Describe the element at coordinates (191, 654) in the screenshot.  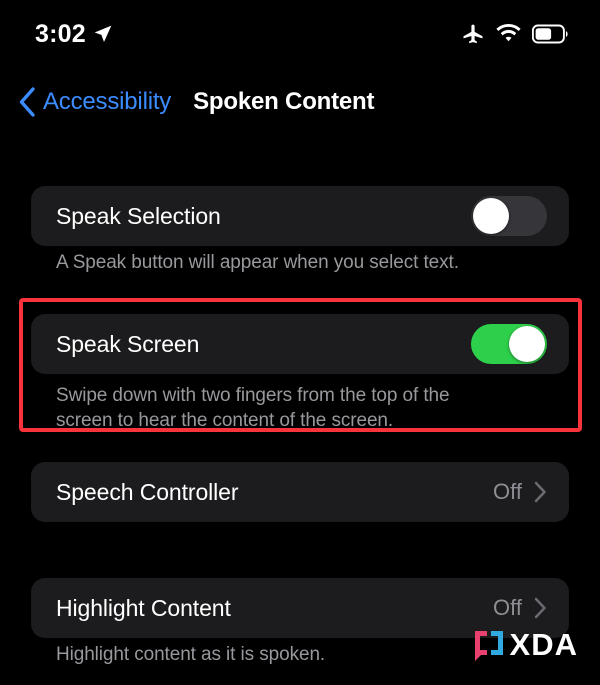
I see `caption-highlight-content: Highlight content as it is spoken.` at that location.